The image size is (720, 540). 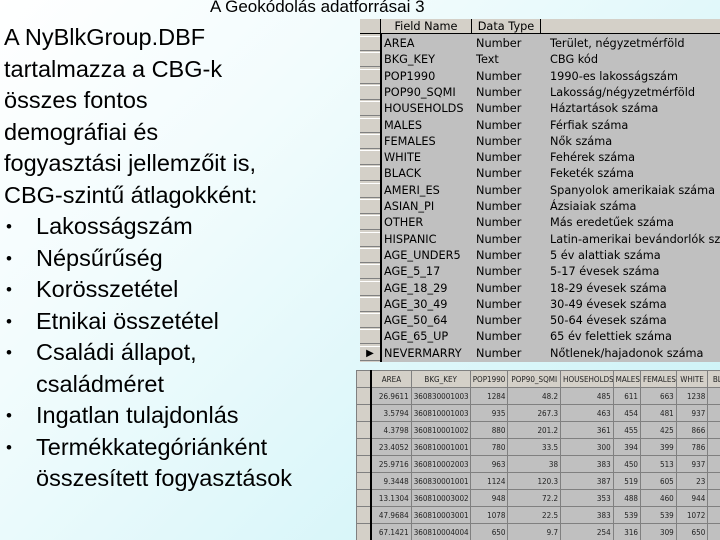 I want to click on table-row: 4.3798360810001002880201.23614554258662, so click(x=538, y=430).